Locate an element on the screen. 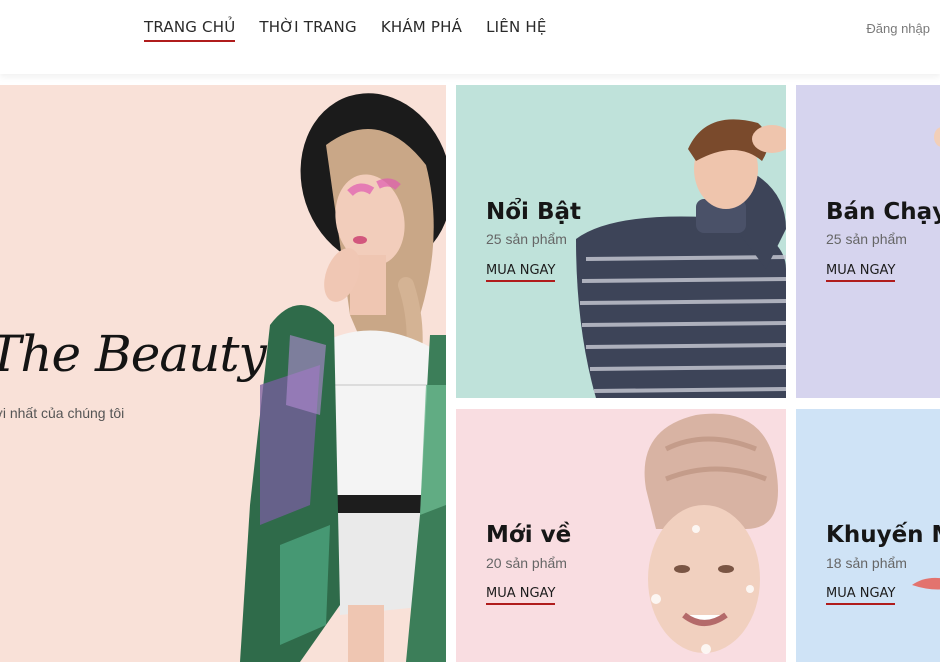  category-title: Khuyến M is located at coordinates (883, 535).